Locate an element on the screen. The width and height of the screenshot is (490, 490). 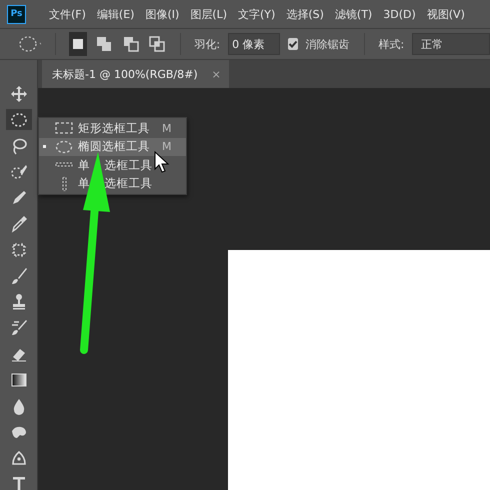
add-selection-icon is located at coordinates (104, 44).